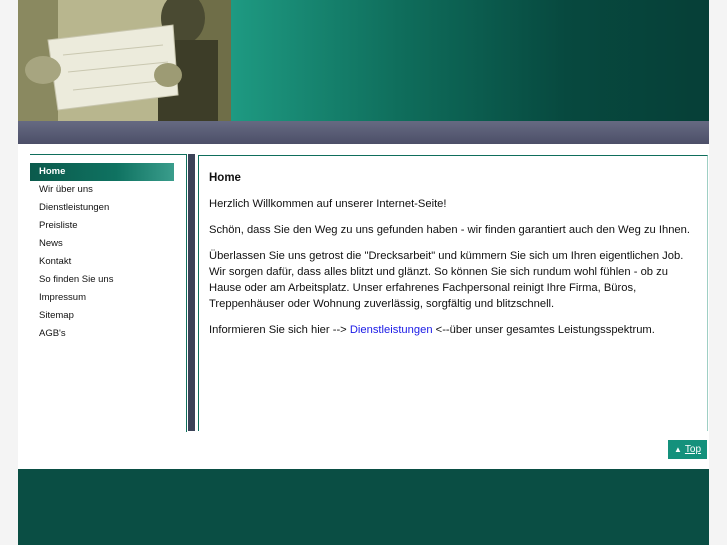 Image resolution: width=727 pixels, height=545 pixels. Describe the element at coordinates (693, 449) in the screenshot. I see `back-to-top-label: Top` at that location.